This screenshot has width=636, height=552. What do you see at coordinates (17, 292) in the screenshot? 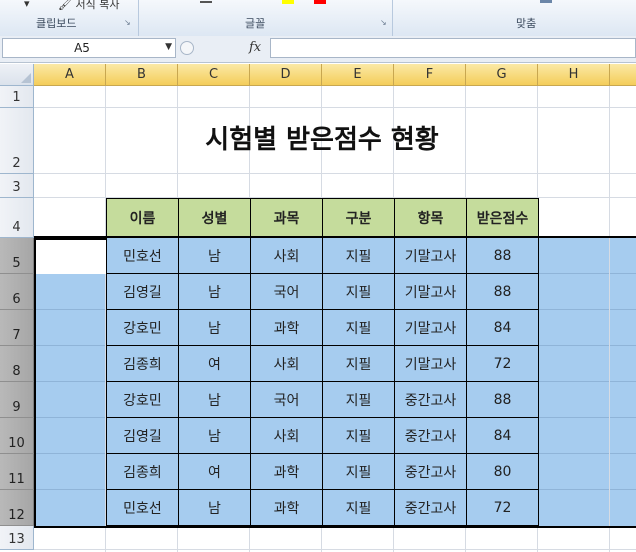
I see `row-header-6: 6` at bounding box center [17, 292].